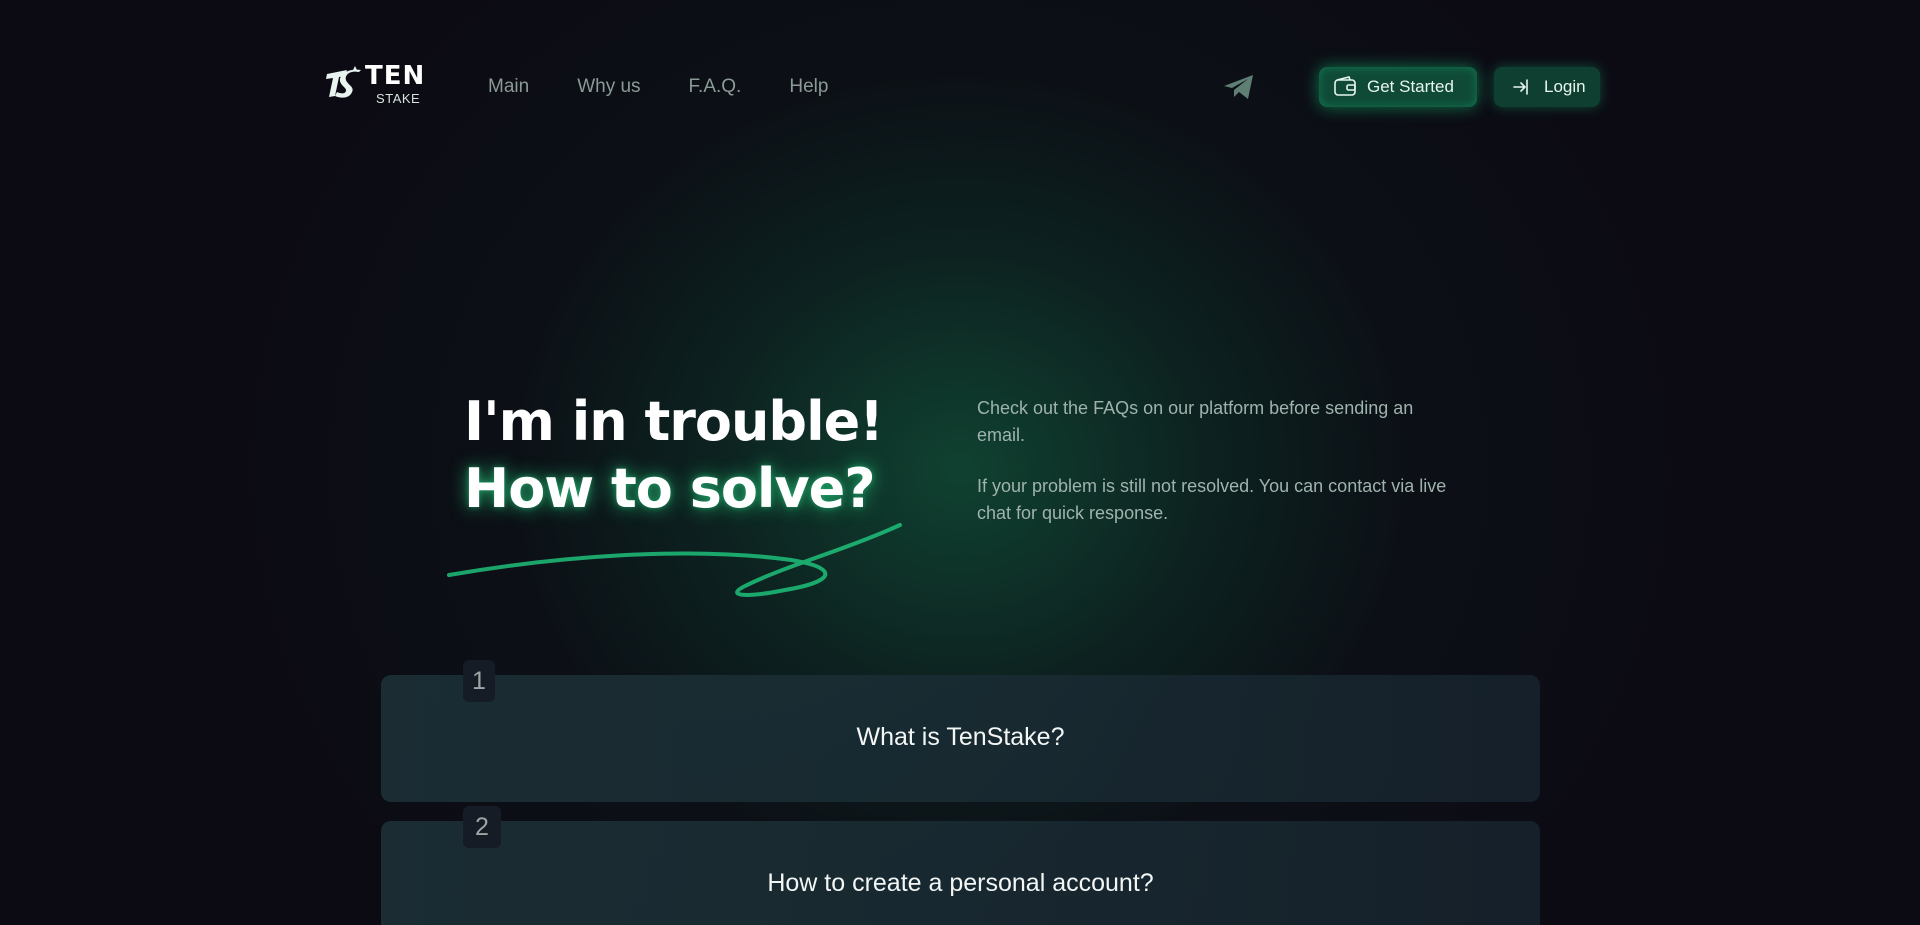 The width and height of the screenshot is (1920, 925). Describe the element at coordinates (670, 488) in the screenshot. I see `hero-title-line2: How to solve?` at that location.